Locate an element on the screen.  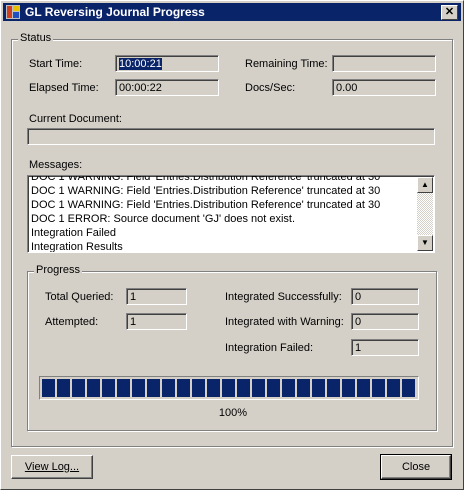
title-bar: GL Reversing Journal Progress ✕ is located at coordinates (232, 12).